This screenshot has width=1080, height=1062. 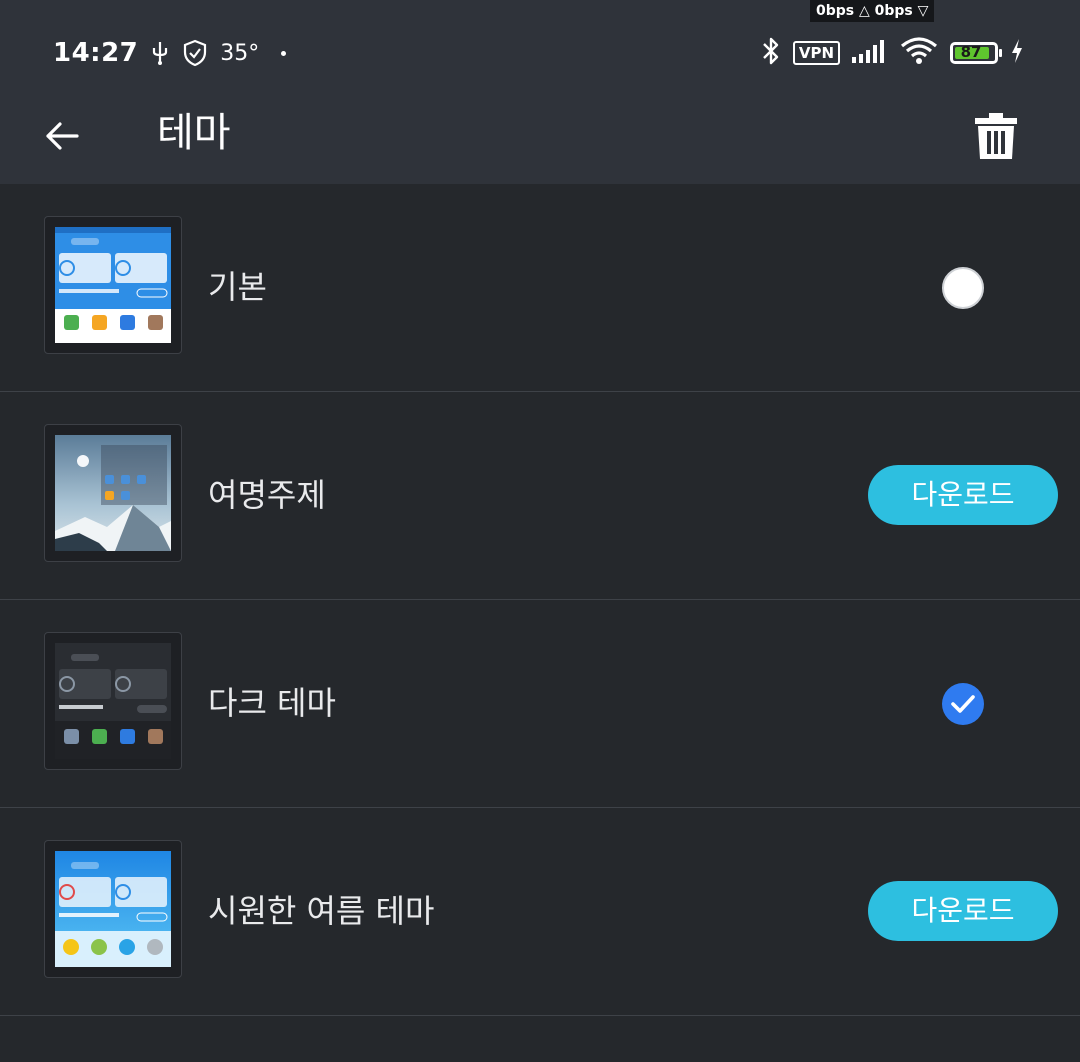 I want to click on theme-thumbnail-dark, so click(x=113, y=701).